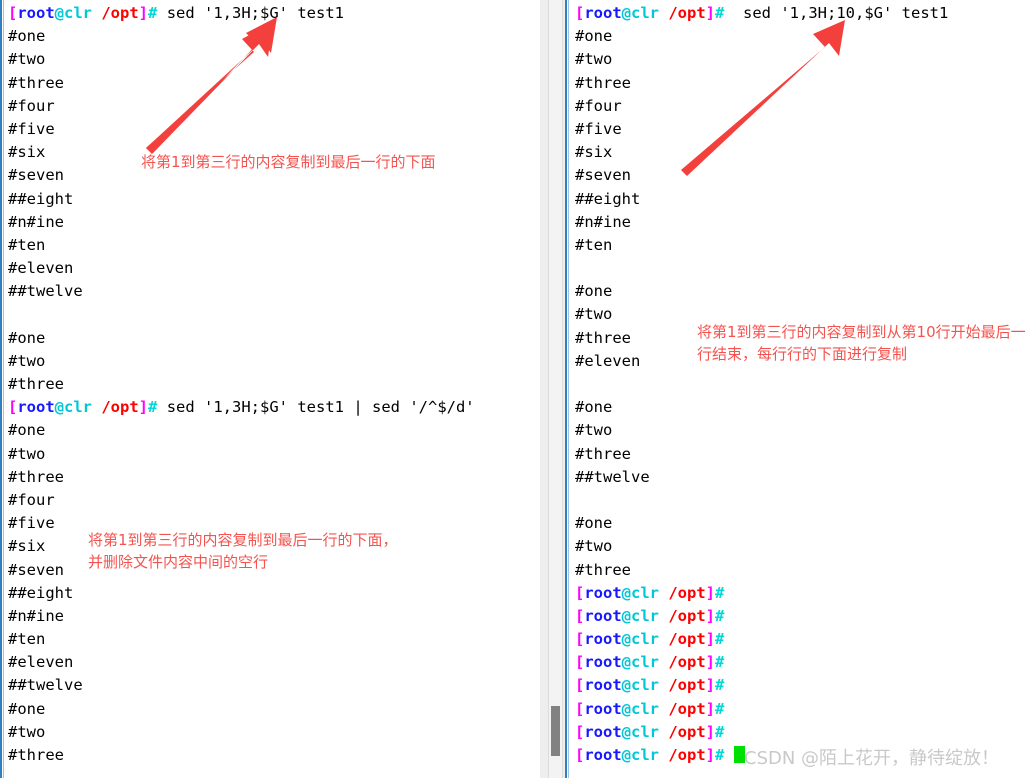  What do you see at coordinates (555, 389) in the screenshot?
I see `vertical-scrollbar-track` at bounding box center [555, 389].